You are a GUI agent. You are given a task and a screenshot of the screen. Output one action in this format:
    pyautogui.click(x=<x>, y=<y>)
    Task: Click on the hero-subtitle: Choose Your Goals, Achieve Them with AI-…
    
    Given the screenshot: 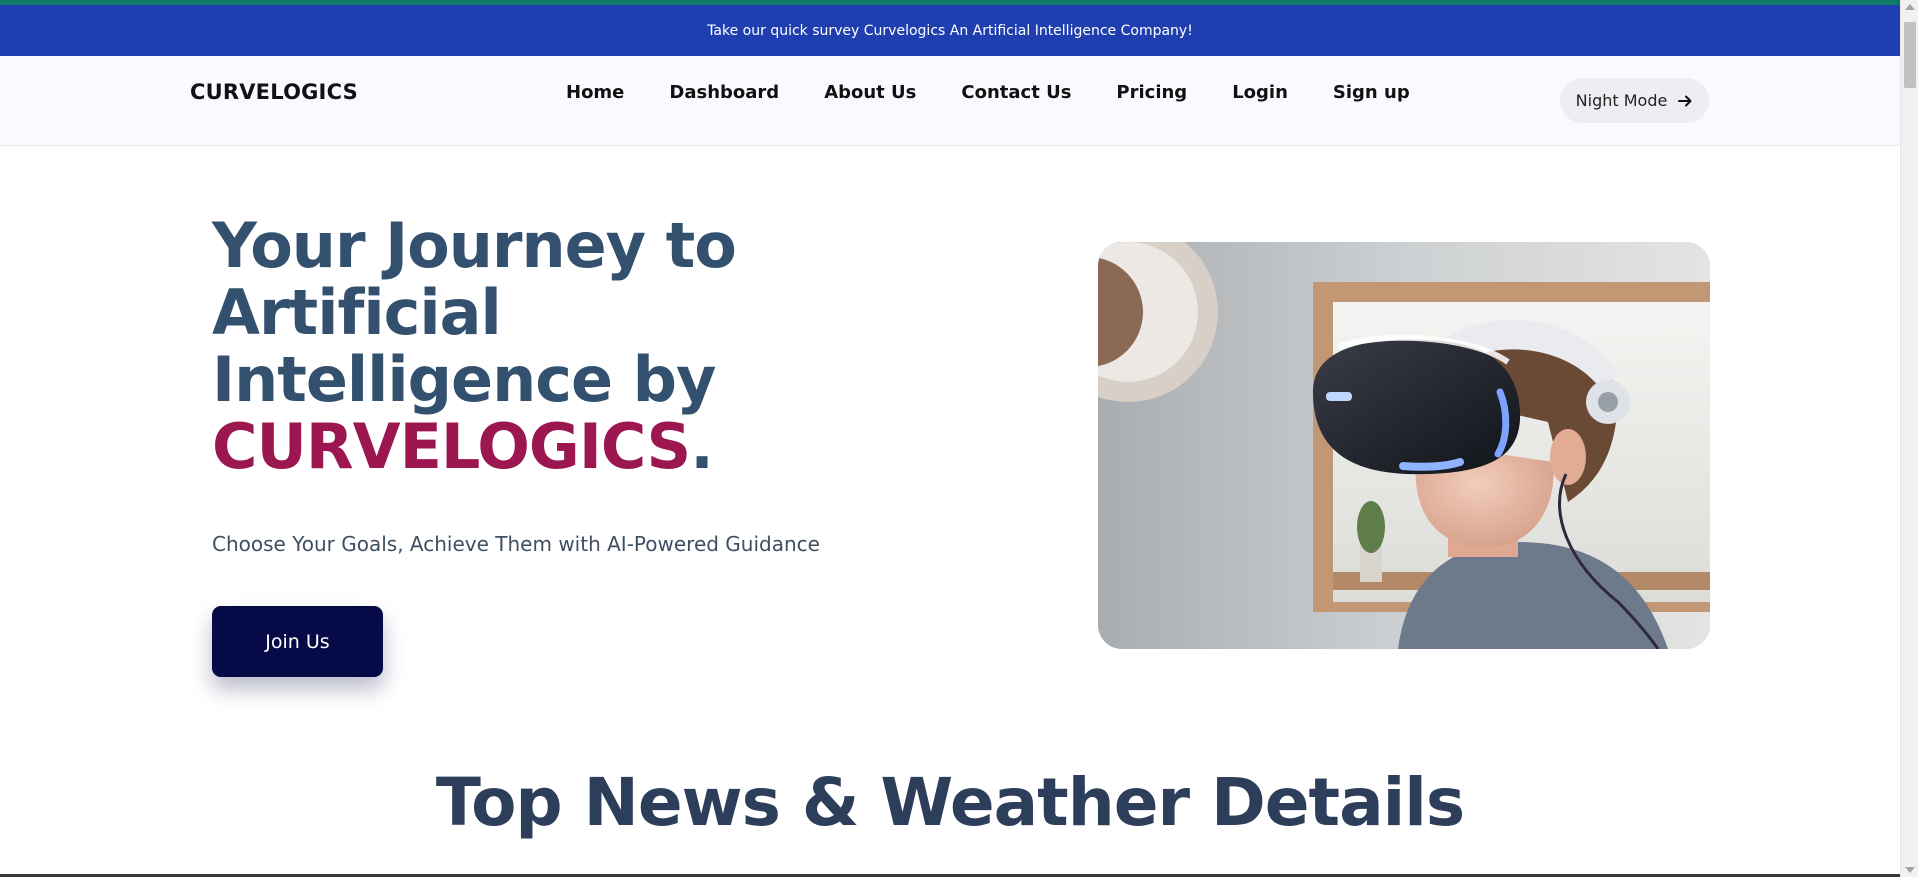 What is the action you would take?
    pyautogui.click(x=516, y=544)
    